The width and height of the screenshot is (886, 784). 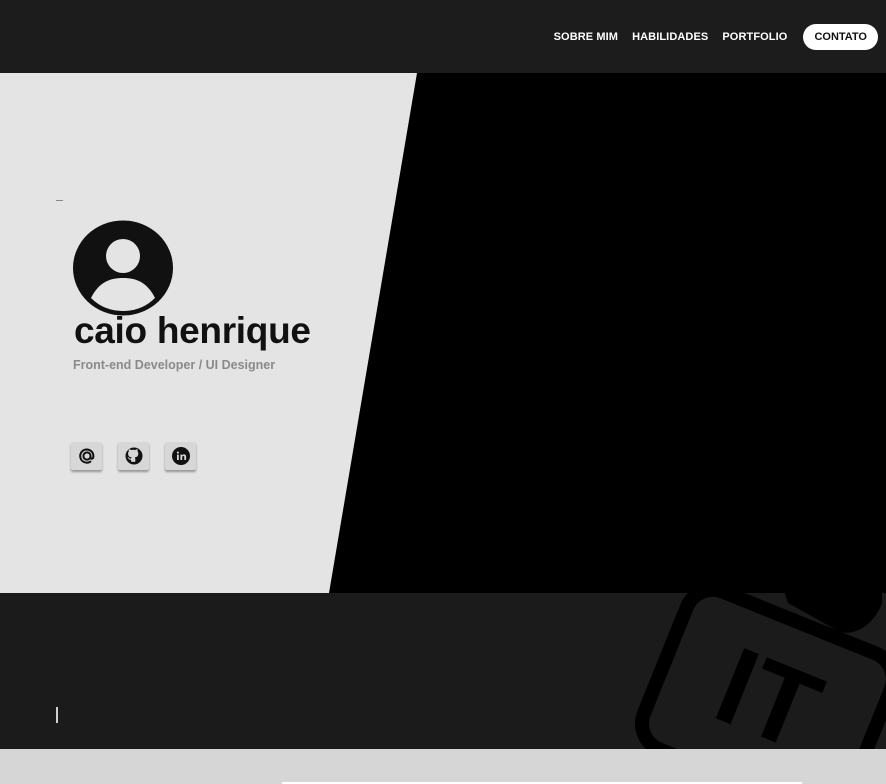 I want to click on github-icon, so click(x=133, y=456).